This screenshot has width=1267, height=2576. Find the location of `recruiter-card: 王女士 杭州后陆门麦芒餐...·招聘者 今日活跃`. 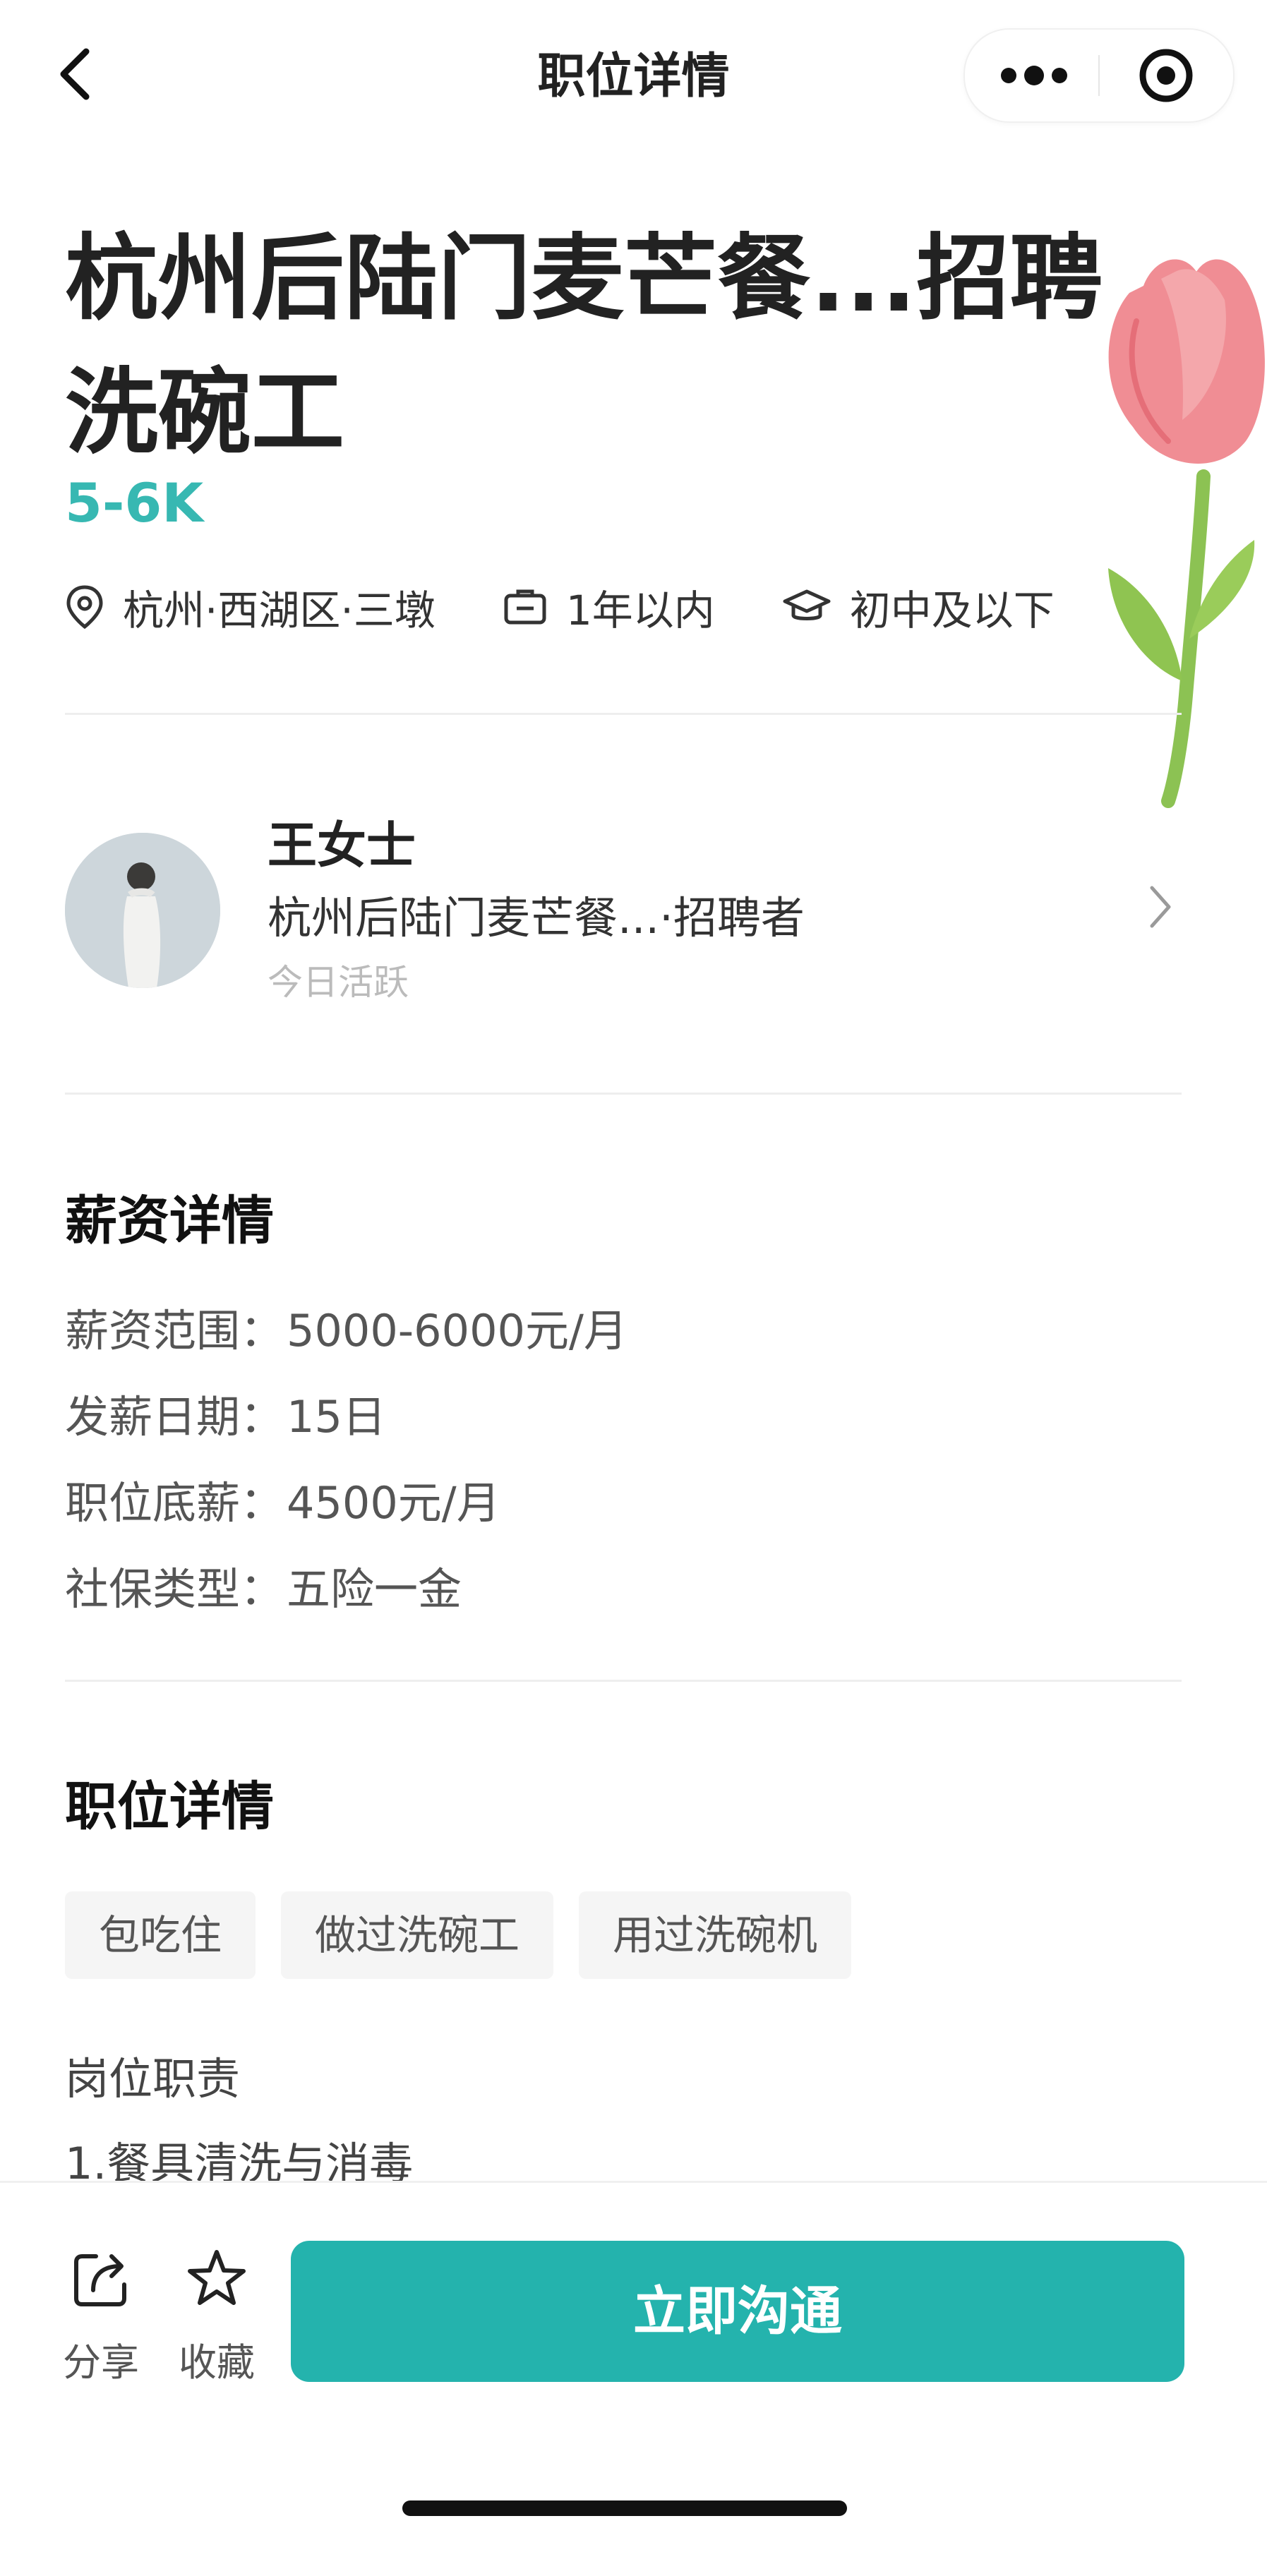

recruiter-card: 王女士 杭州后陆门麦芒餐...·招聘者 今日活跃 is located at coordinates (623, 917).